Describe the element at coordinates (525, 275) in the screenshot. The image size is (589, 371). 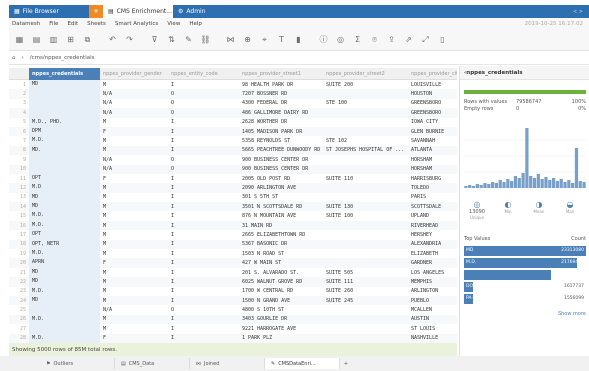
I see `top-value-row: 16637501` at that location.